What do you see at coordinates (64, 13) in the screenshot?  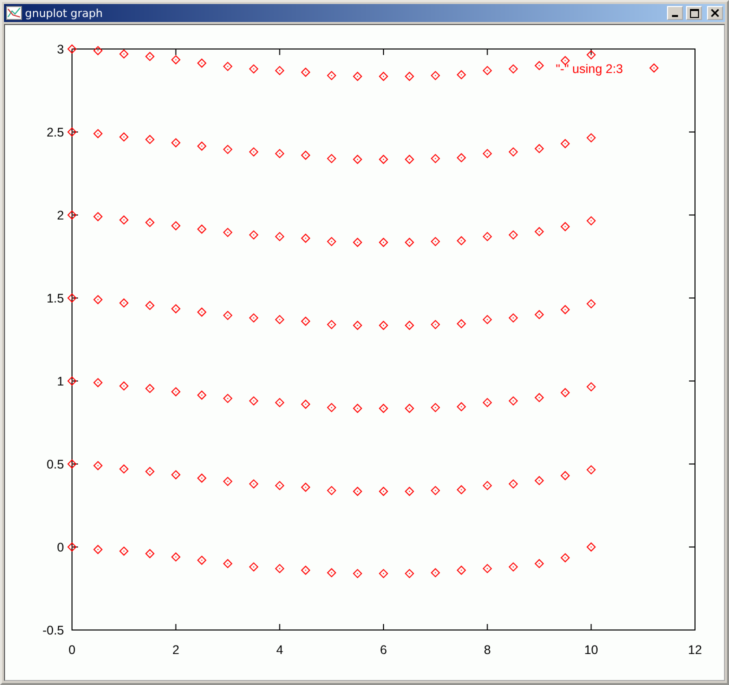 I see `window-title: gnuplot graph` at bounding box center [64, 13].